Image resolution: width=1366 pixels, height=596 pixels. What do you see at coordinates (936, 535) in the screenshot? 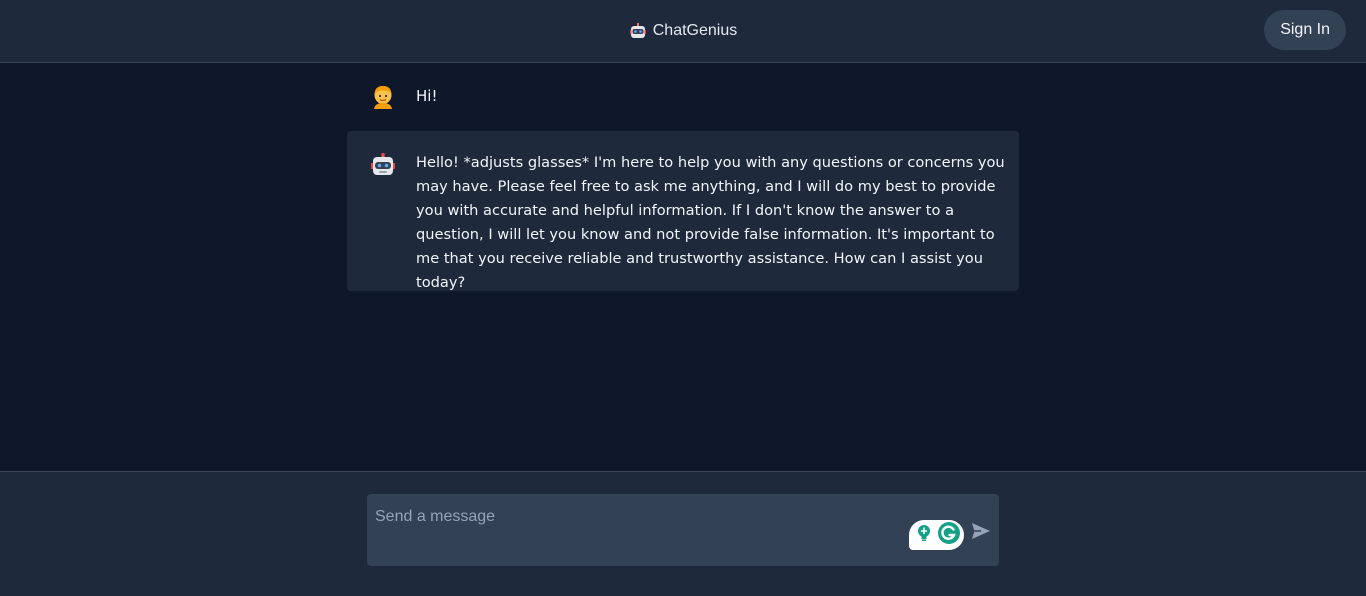
I see `extension-badge` at bounding box center [936, 535].